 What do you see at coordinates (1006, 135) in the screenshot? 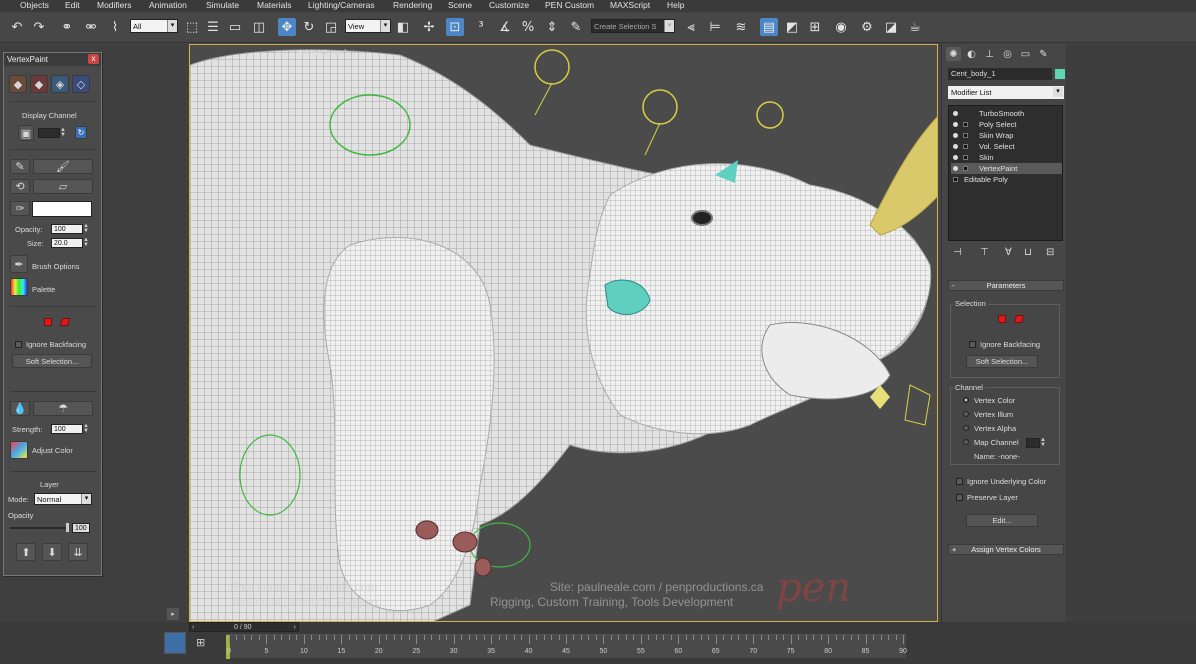
I see `stack-item-skin-wrap: Skin Wrap` at bounding box center [1006, 135].